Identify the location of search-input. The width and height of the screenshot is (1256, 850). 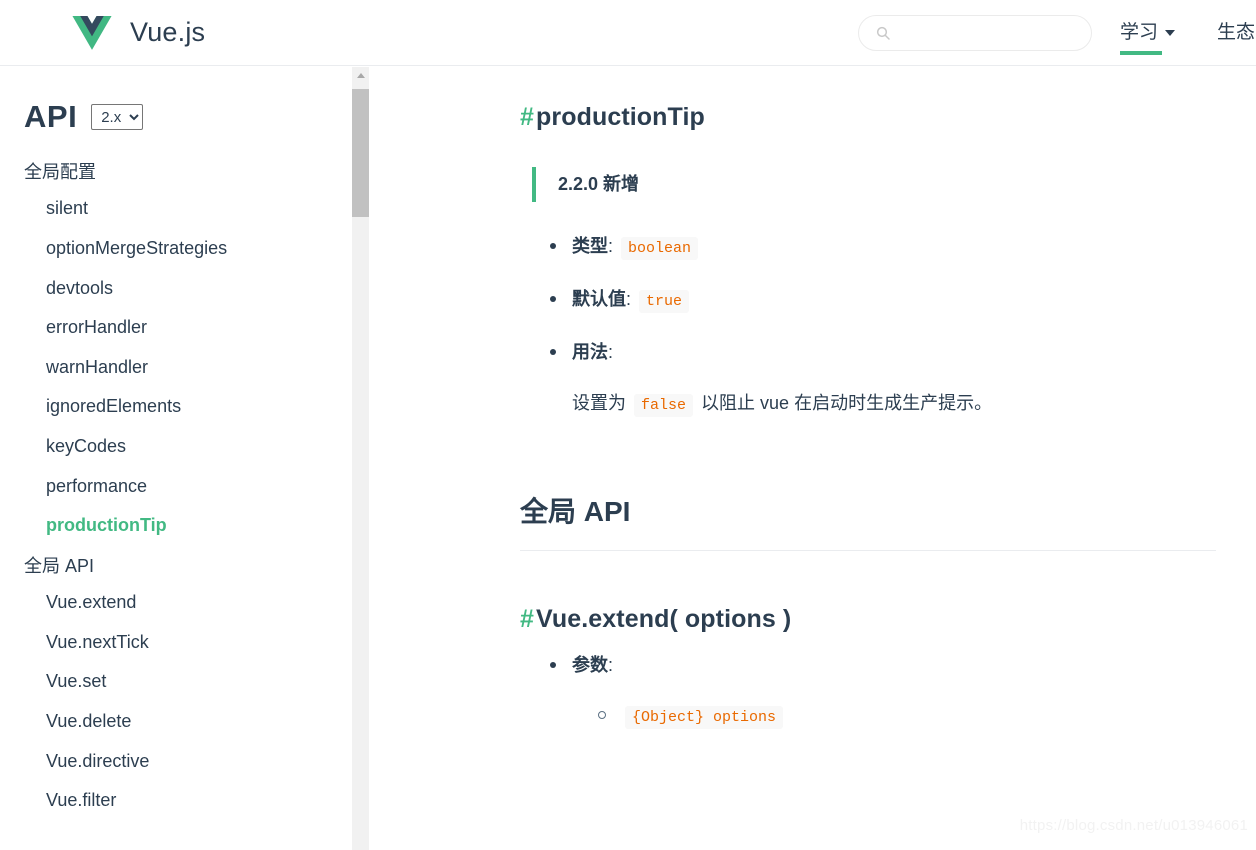
(974, 33).